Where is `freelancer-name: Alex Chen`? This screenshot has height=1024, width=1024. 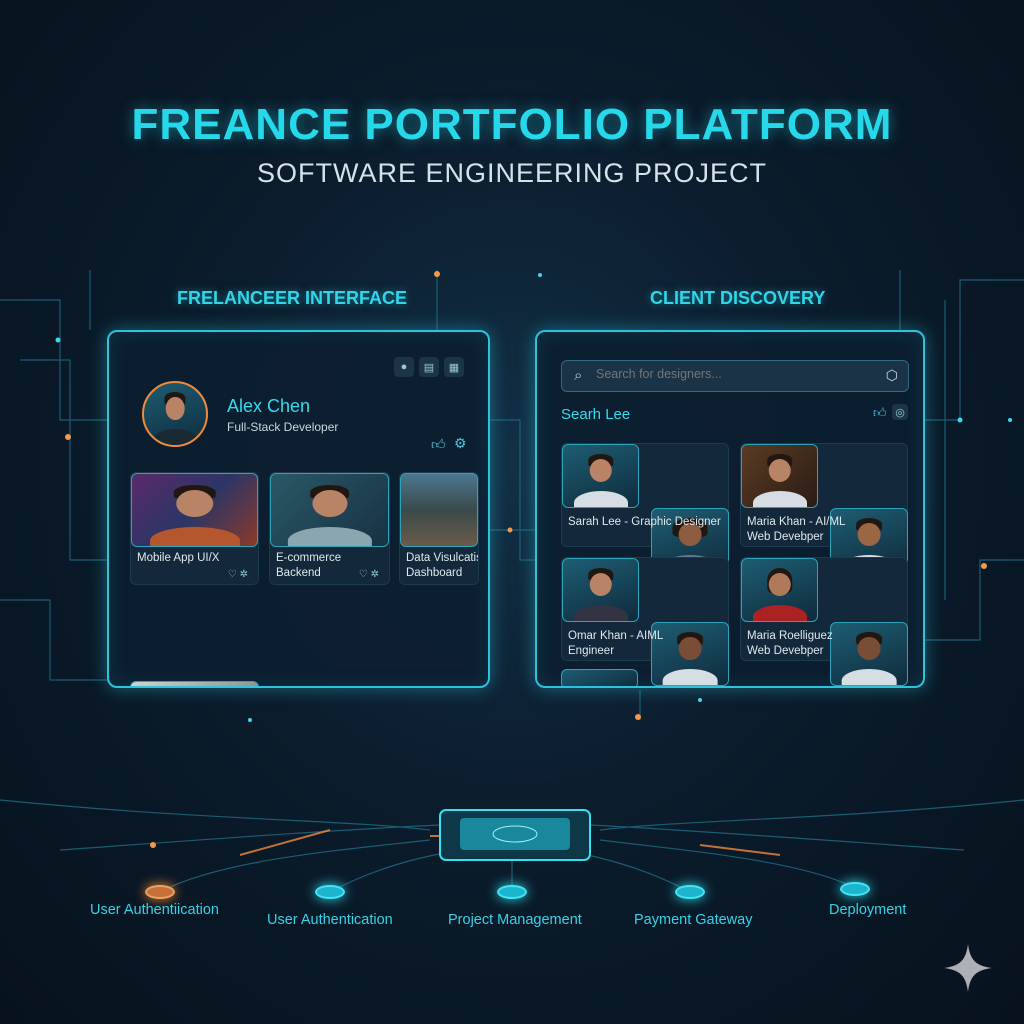
freelancer-name: Alex Chen is located at coordinates (269, 406).